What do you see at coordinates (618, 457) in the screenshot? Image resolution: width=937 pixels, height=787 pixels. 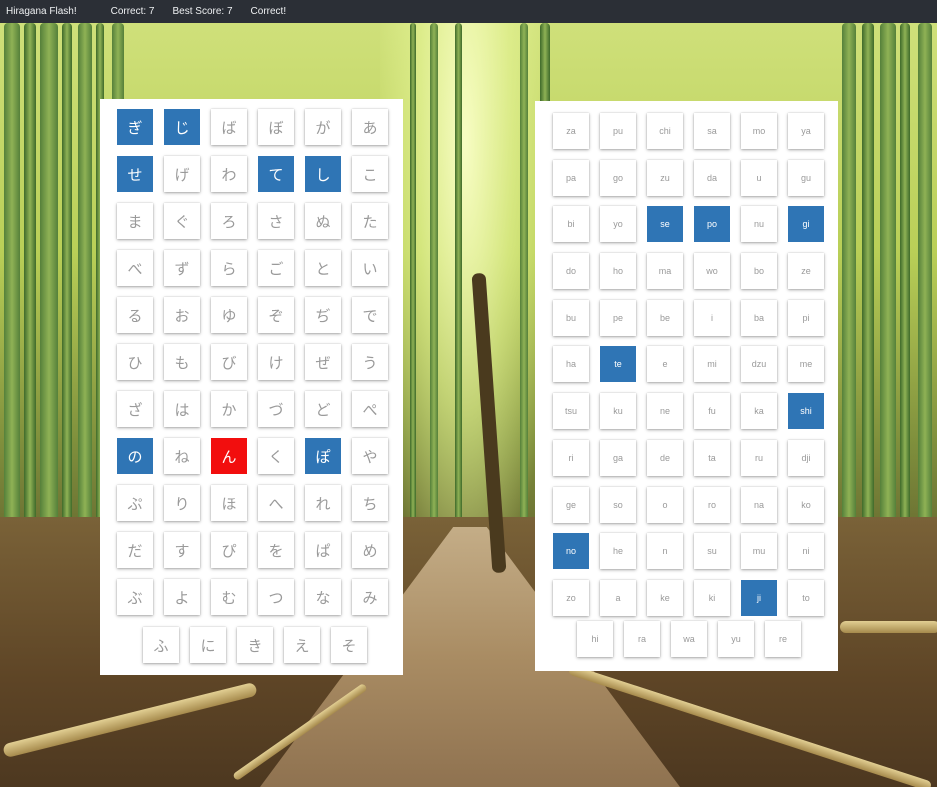 I see `romaji-tile: ga` at bounding box center [618, 457].